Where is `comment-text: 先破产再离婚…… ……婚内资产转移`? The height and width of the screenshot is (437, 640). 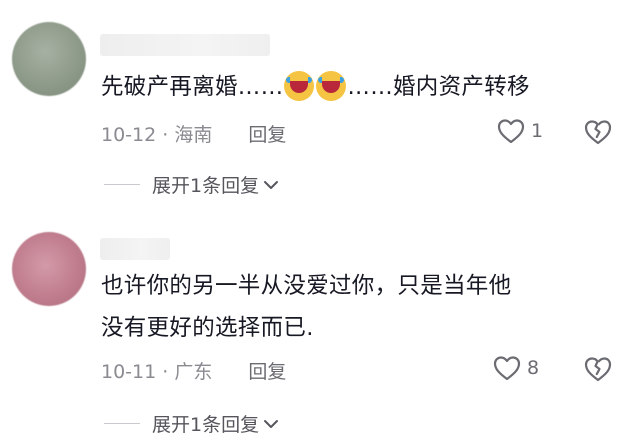
comment-text: 先破产再离婚…… ……婚内资产转移 is located at coordinates (315, 87).